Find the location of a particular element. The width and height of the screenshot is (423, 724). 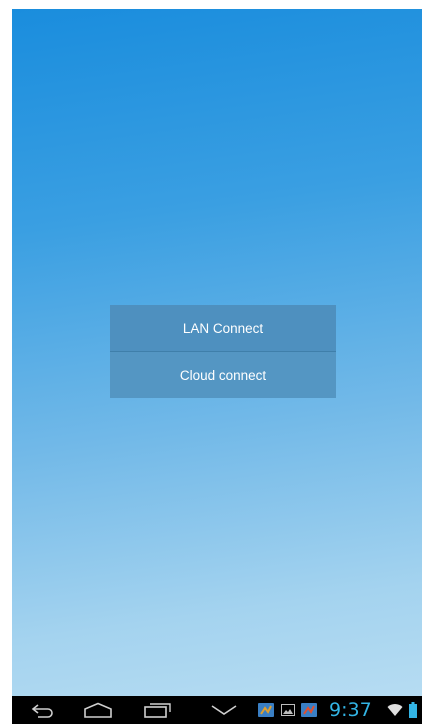

recent-apps-icon is located at coordinates (157, 710).